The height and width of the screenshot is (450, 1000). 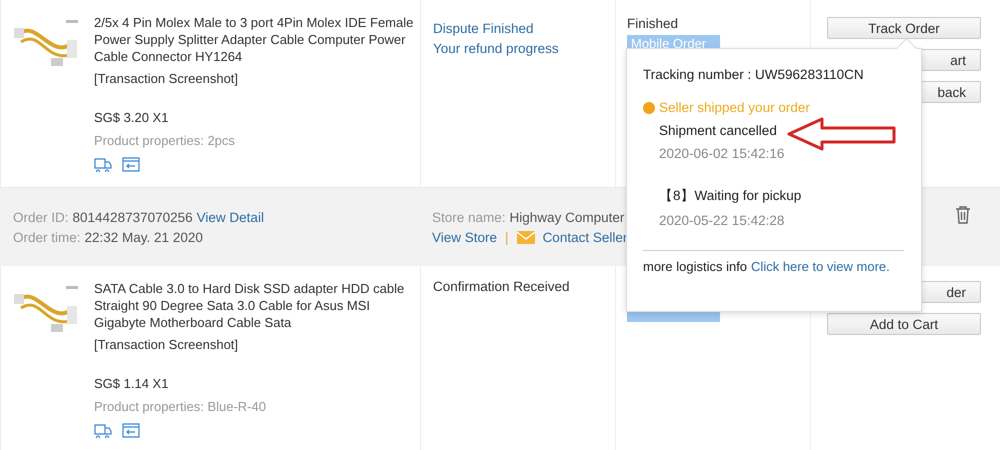 I want to click on order-id: 8014428737070256, so click(x=132, y=217).